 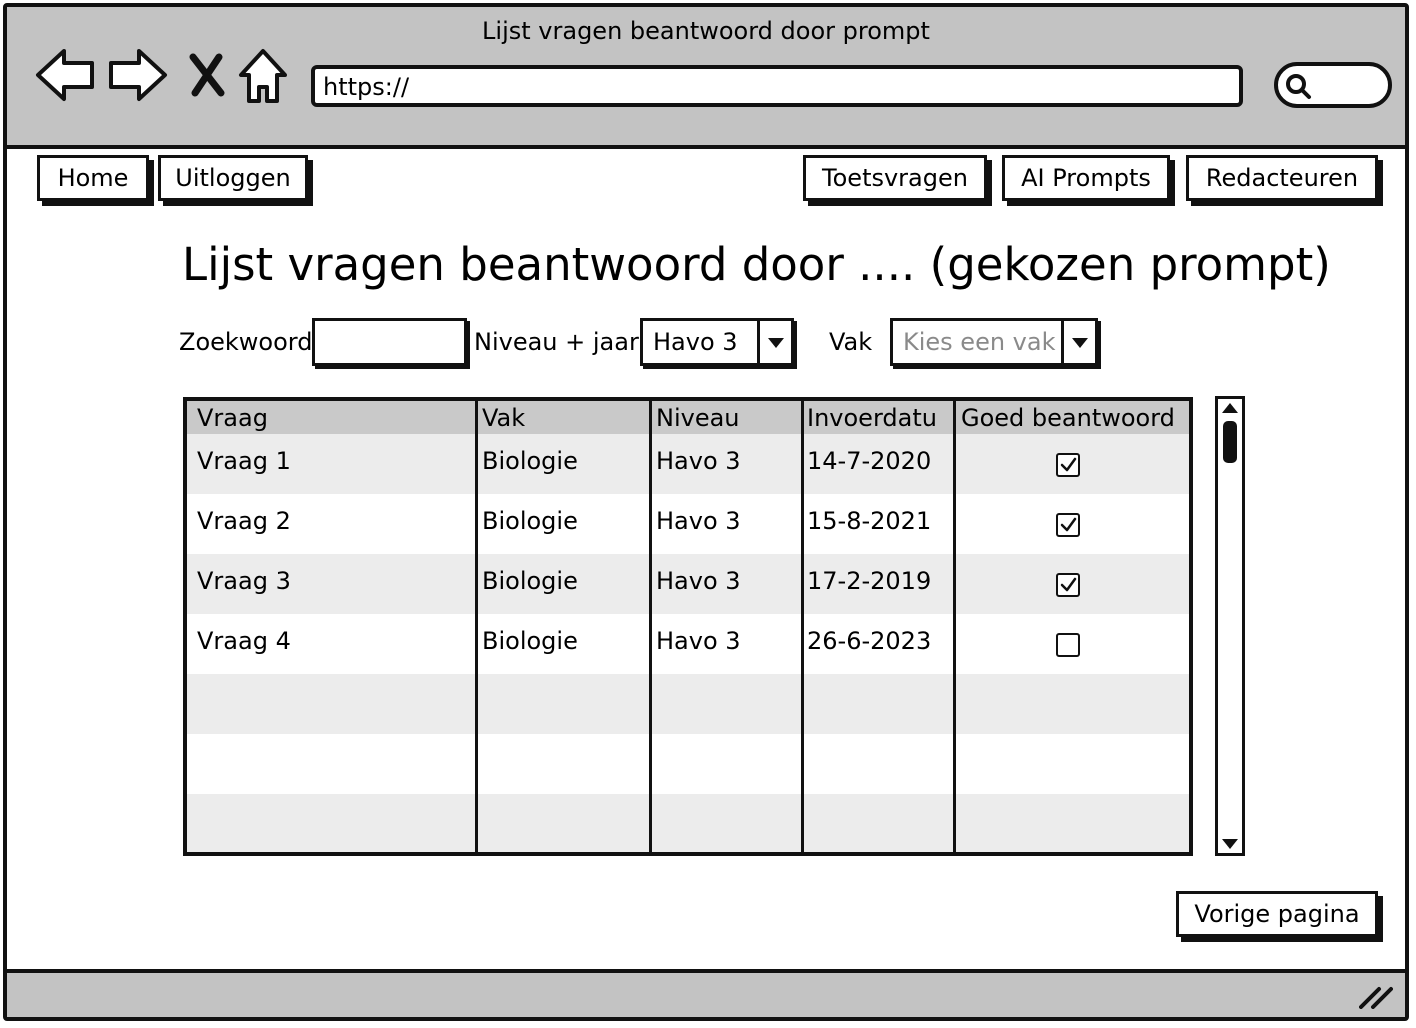 What do you see at coordinates (503, 418) in the screenshot?
I see `column-header-subject: Vak` at bounding box center [503, 418].